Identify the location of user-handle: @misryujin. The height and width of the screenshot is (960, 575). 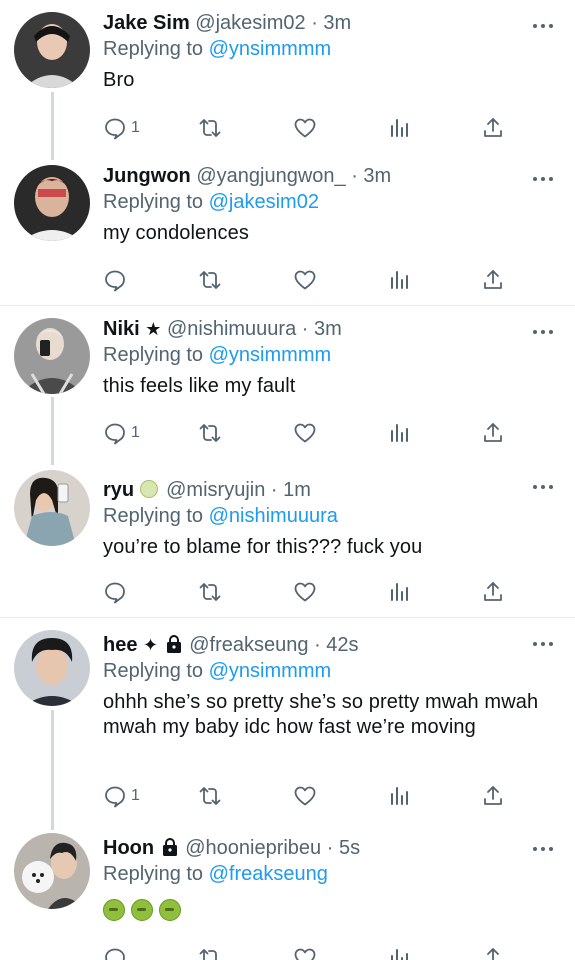
(215, 490).